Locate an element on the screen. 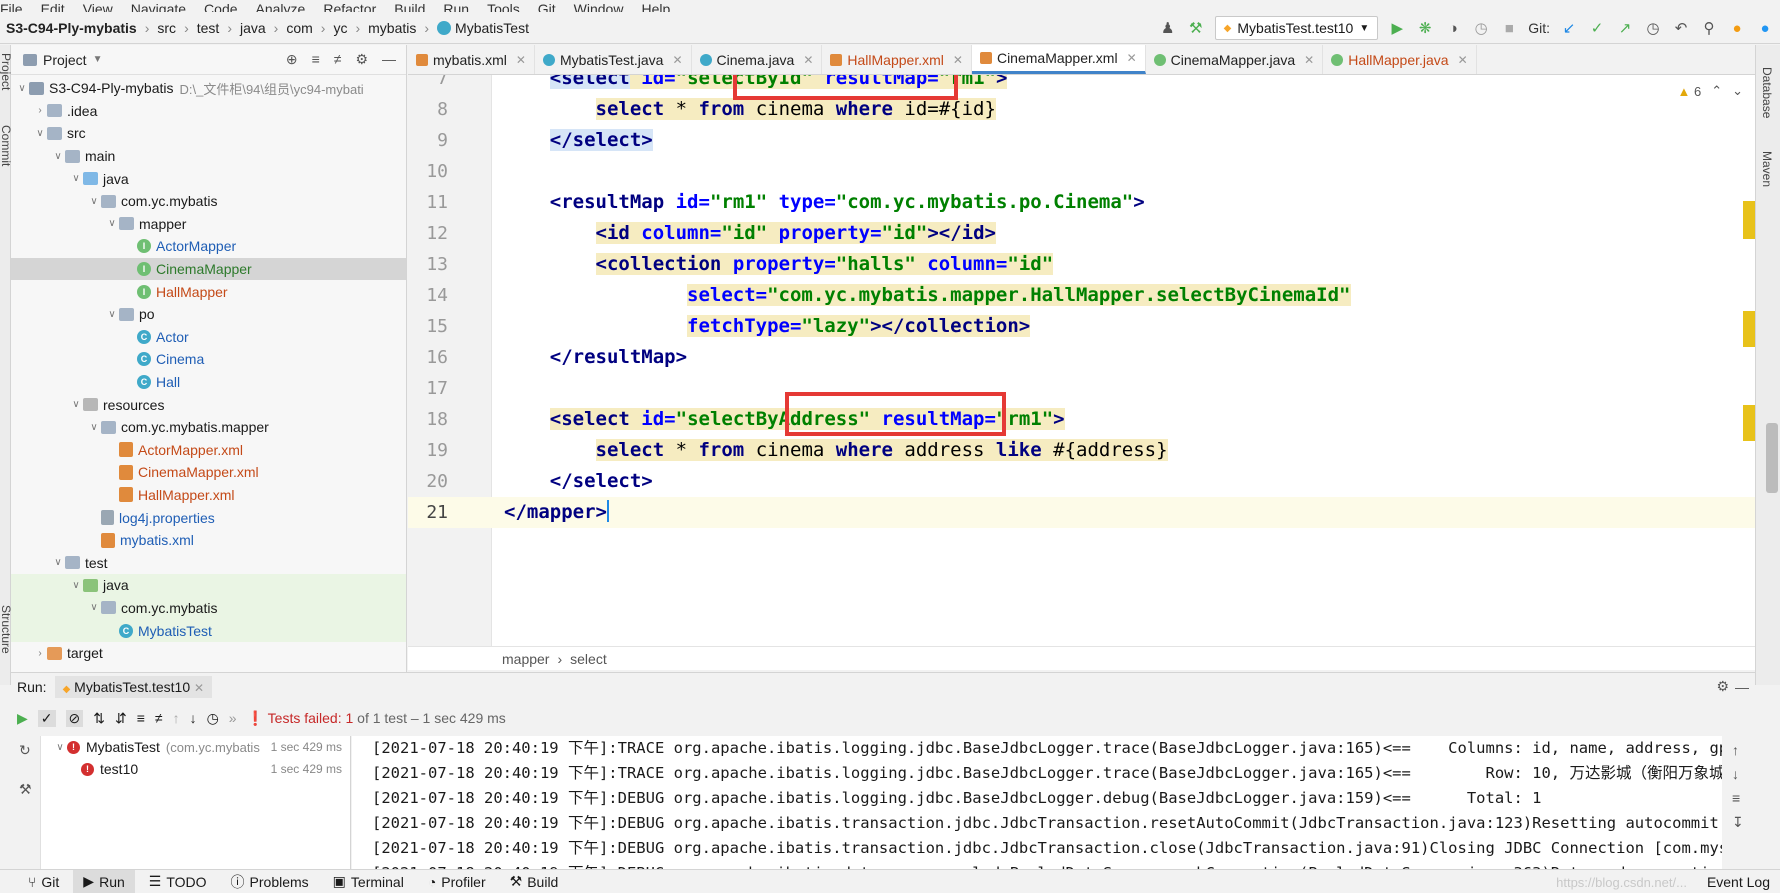 Image resolution: width=1780 pixels, height=893 pixels. editor-tab: mybatis.xml ✕ is located at coordinates (471, 59).